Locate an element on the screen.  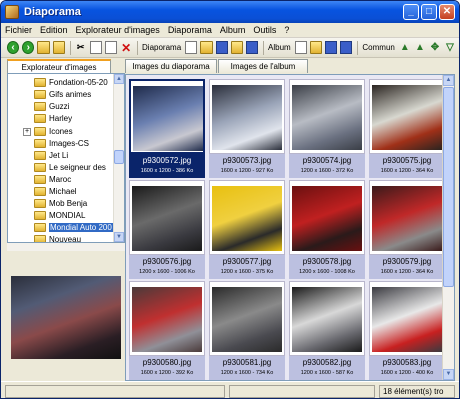
thumbnail-filename: p9300582.jpg is located at coordinates (327, 362).